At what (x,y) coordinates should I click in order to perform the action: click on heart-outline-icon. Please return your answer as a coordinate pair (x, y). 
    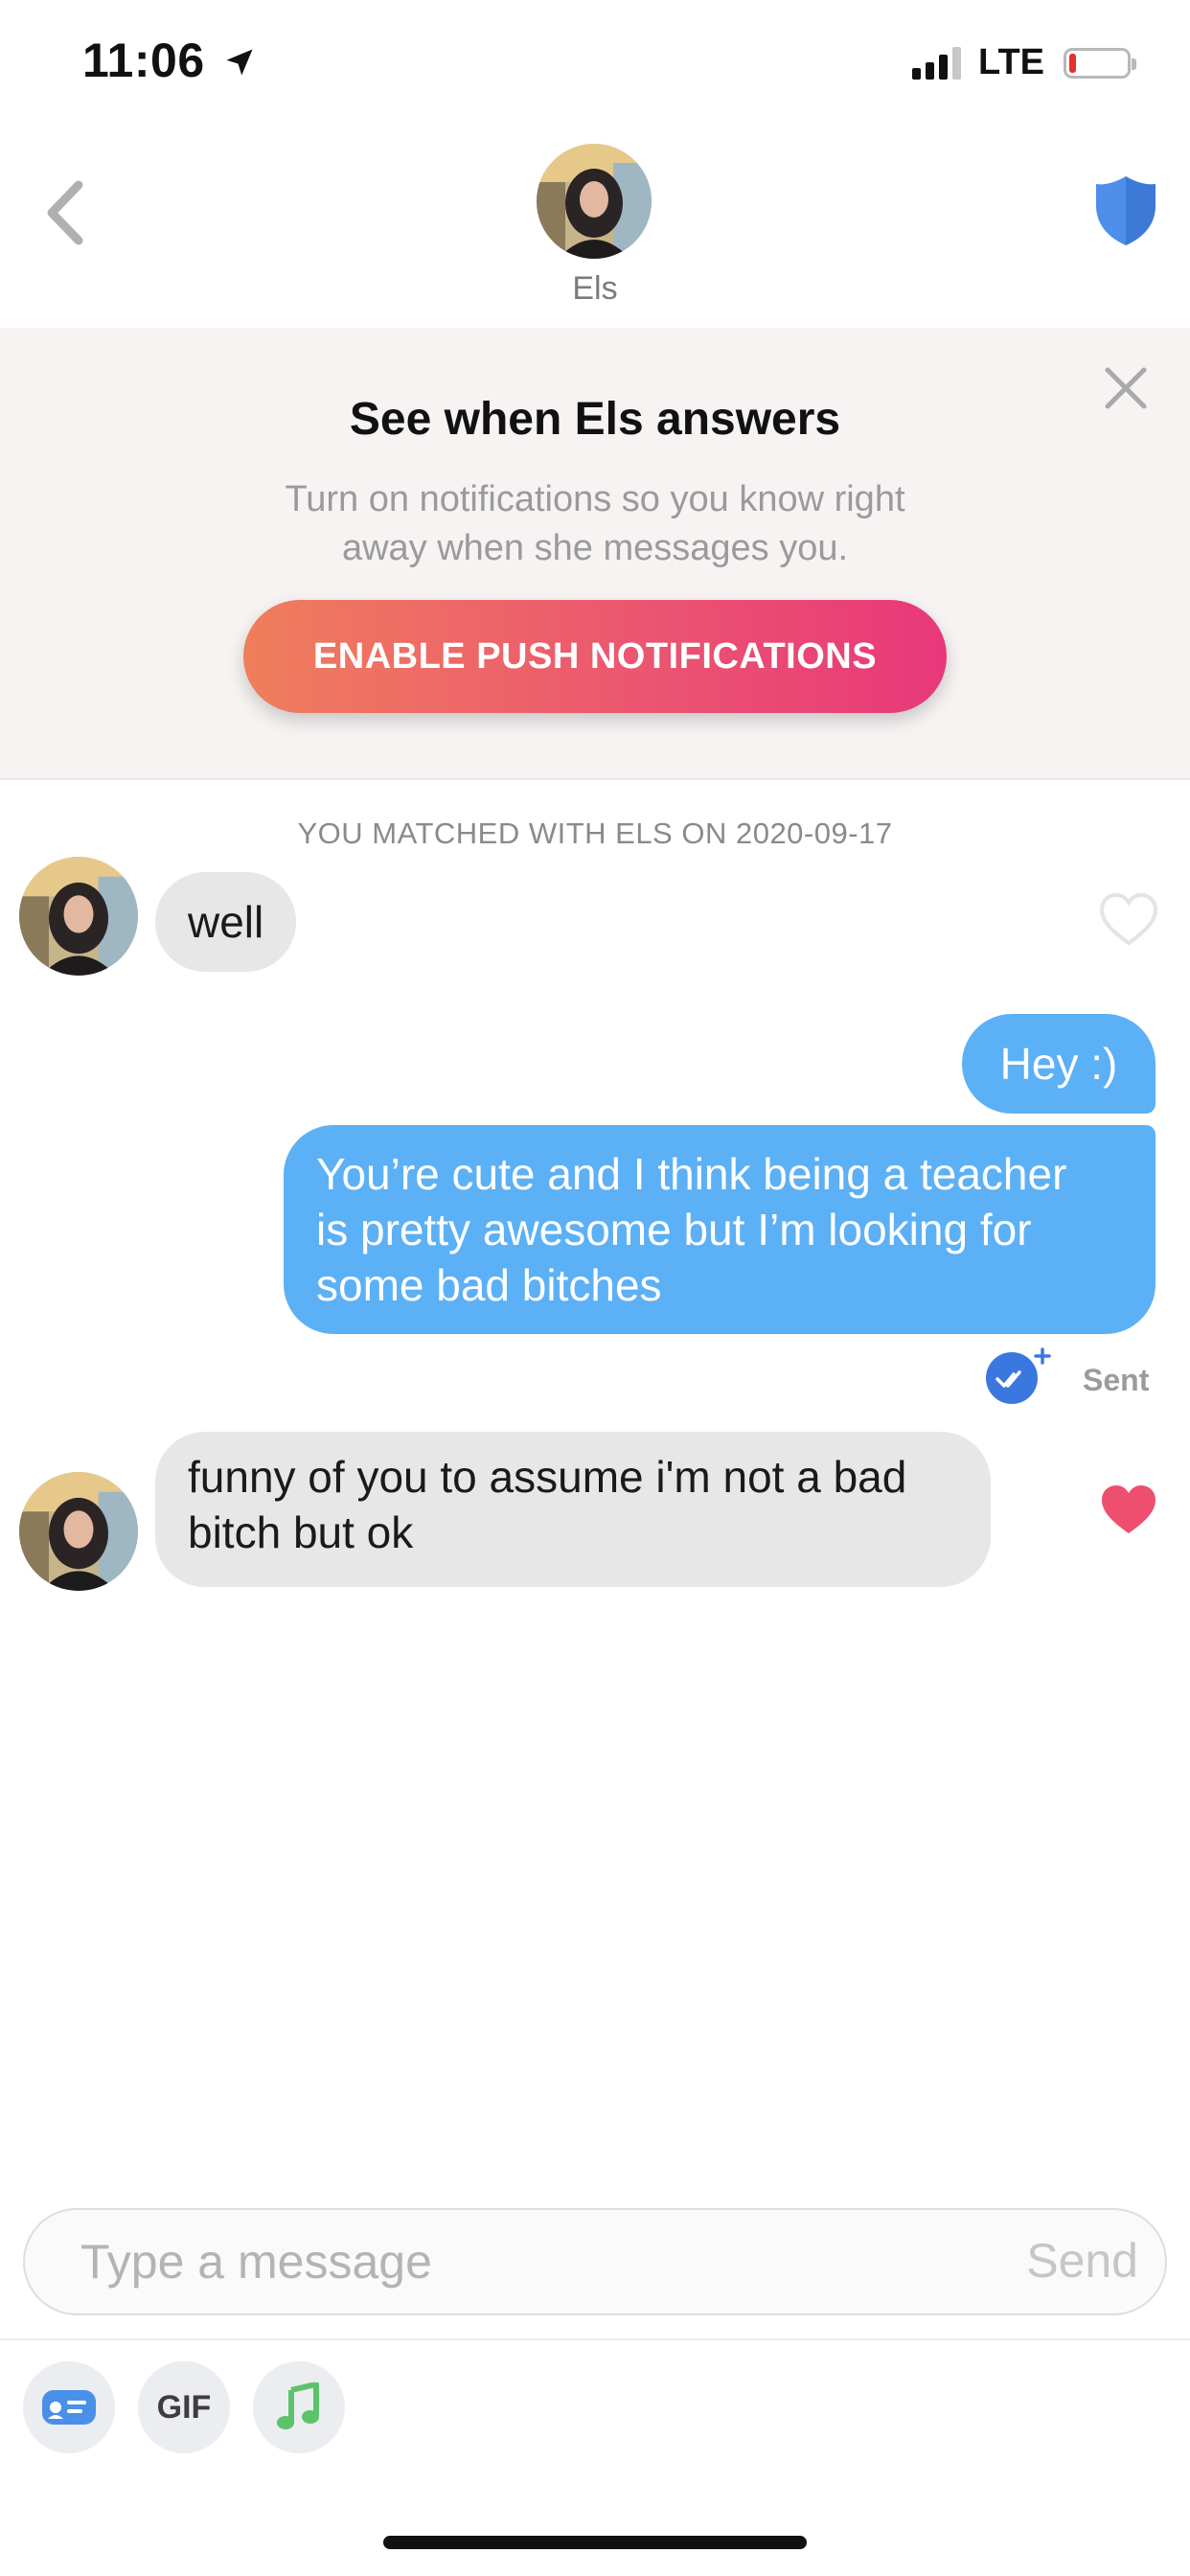
    Looking at the image, I should click on (1129, 919).